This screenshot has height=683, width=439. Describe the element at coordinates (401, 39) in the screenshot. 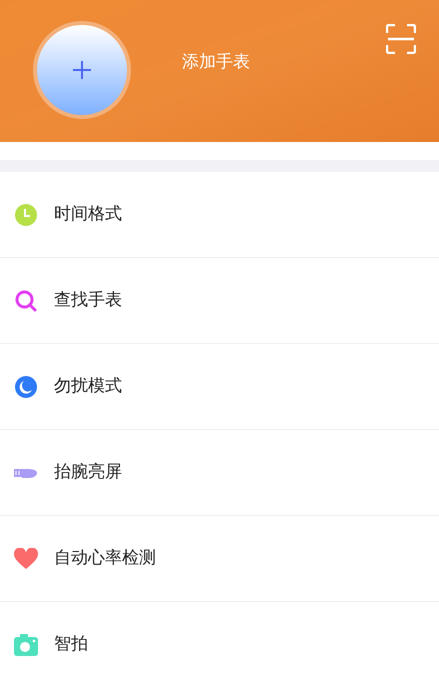

I see `scan-icon` at that location.